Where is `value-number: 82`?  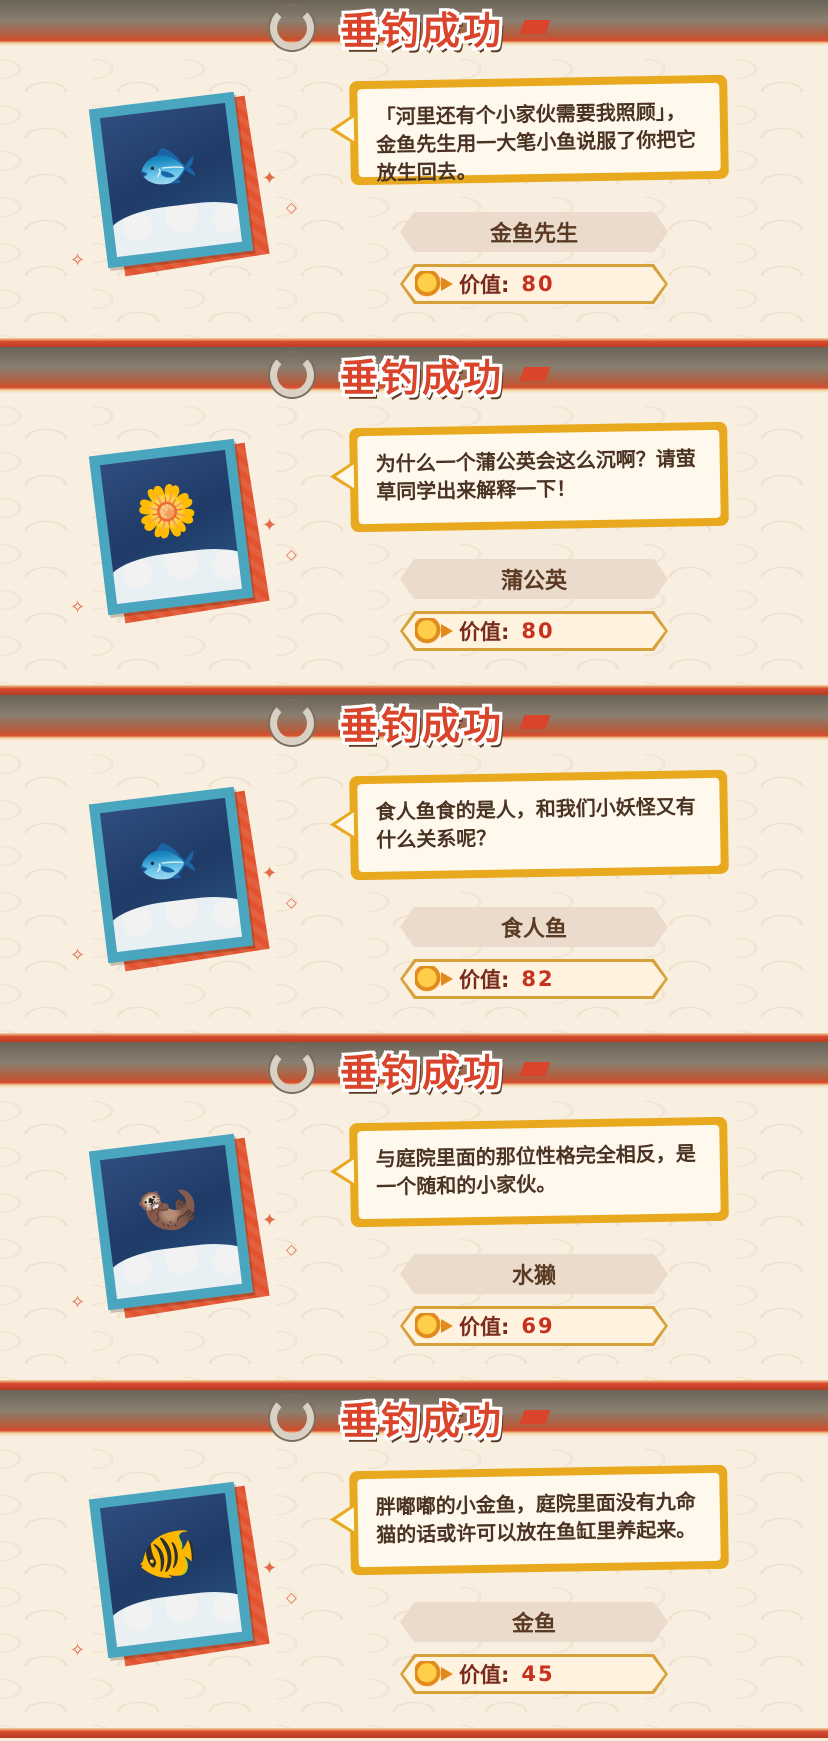
value-number: 82 is located at coordinates (538, 979).